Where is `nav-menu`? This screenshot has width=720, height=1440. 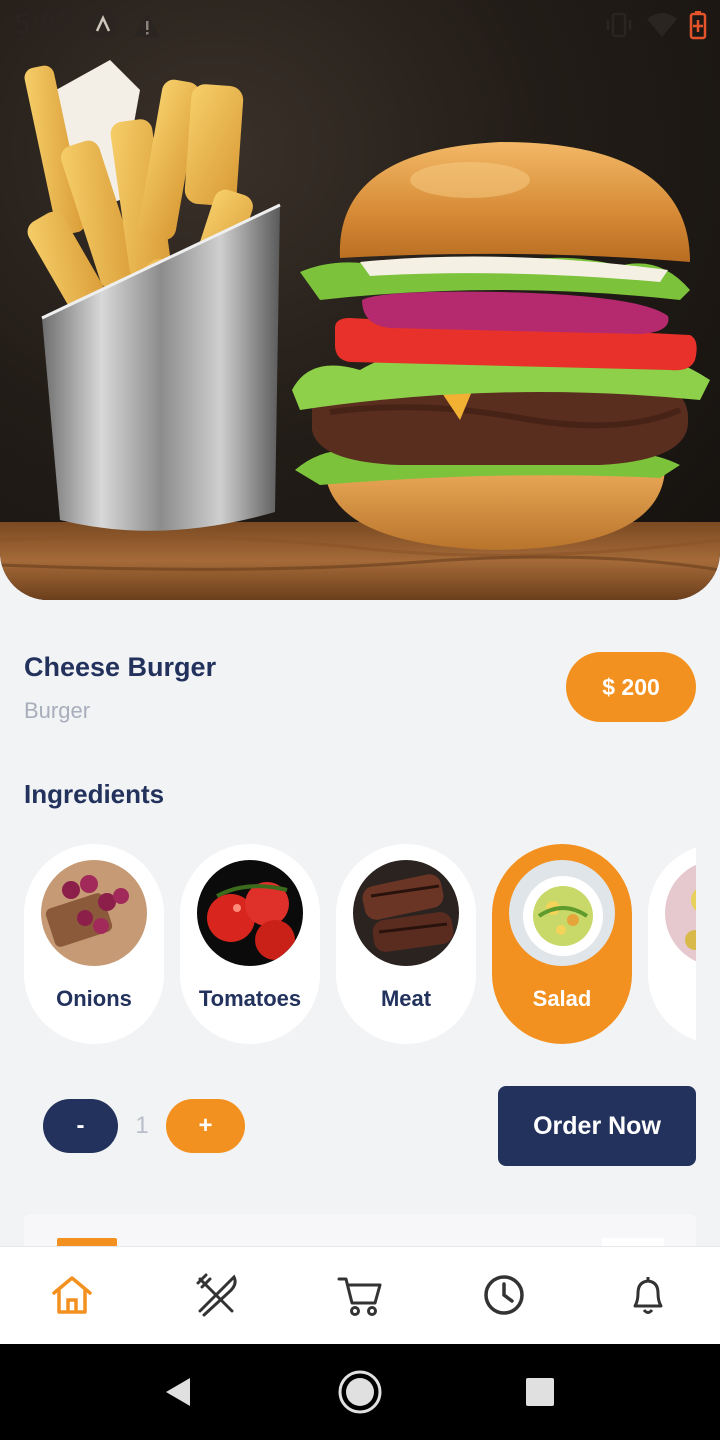 nav-menu is located at coordinates (216, 1295).